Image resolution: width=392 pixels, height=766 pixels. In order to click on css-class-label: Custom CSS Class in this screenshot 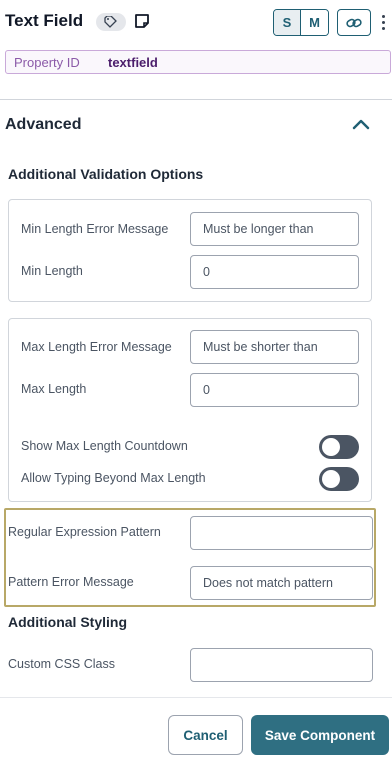, I will do `click(61, 664)`.